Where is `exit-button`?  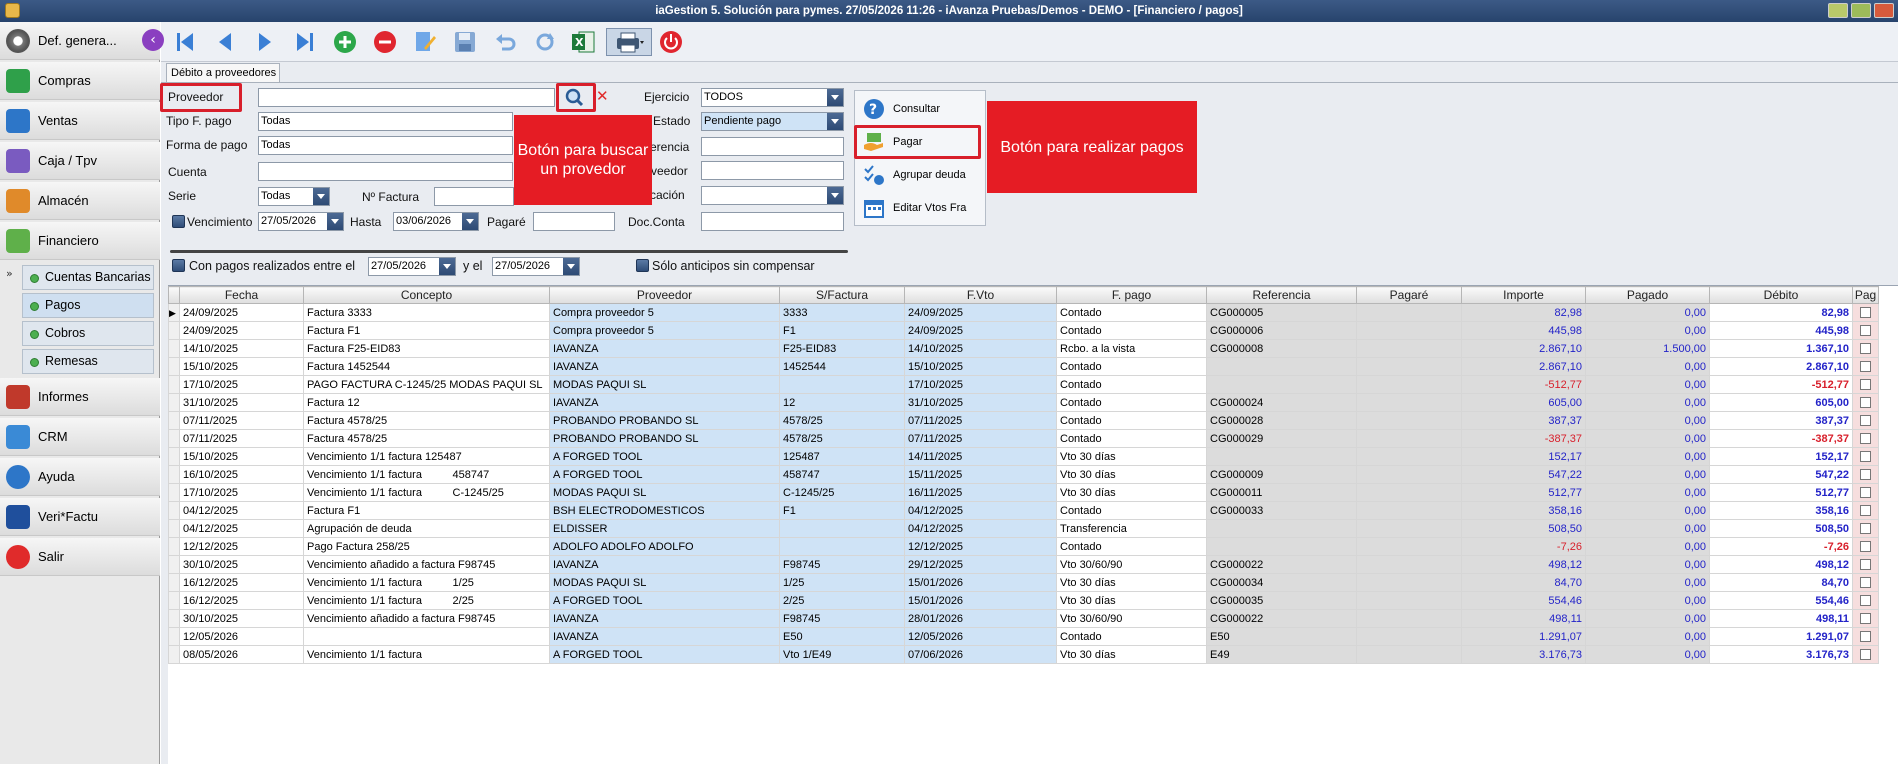
exit-button is located at coordinates (671, 42).